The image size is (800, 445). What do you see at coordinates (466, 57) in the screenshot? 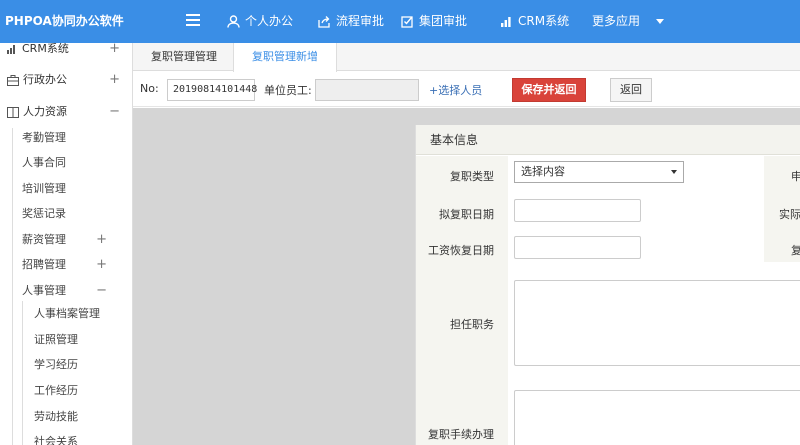
I see `tab-bar: 复职管理管理 复职管理新增` at bounding box center [466, 57].